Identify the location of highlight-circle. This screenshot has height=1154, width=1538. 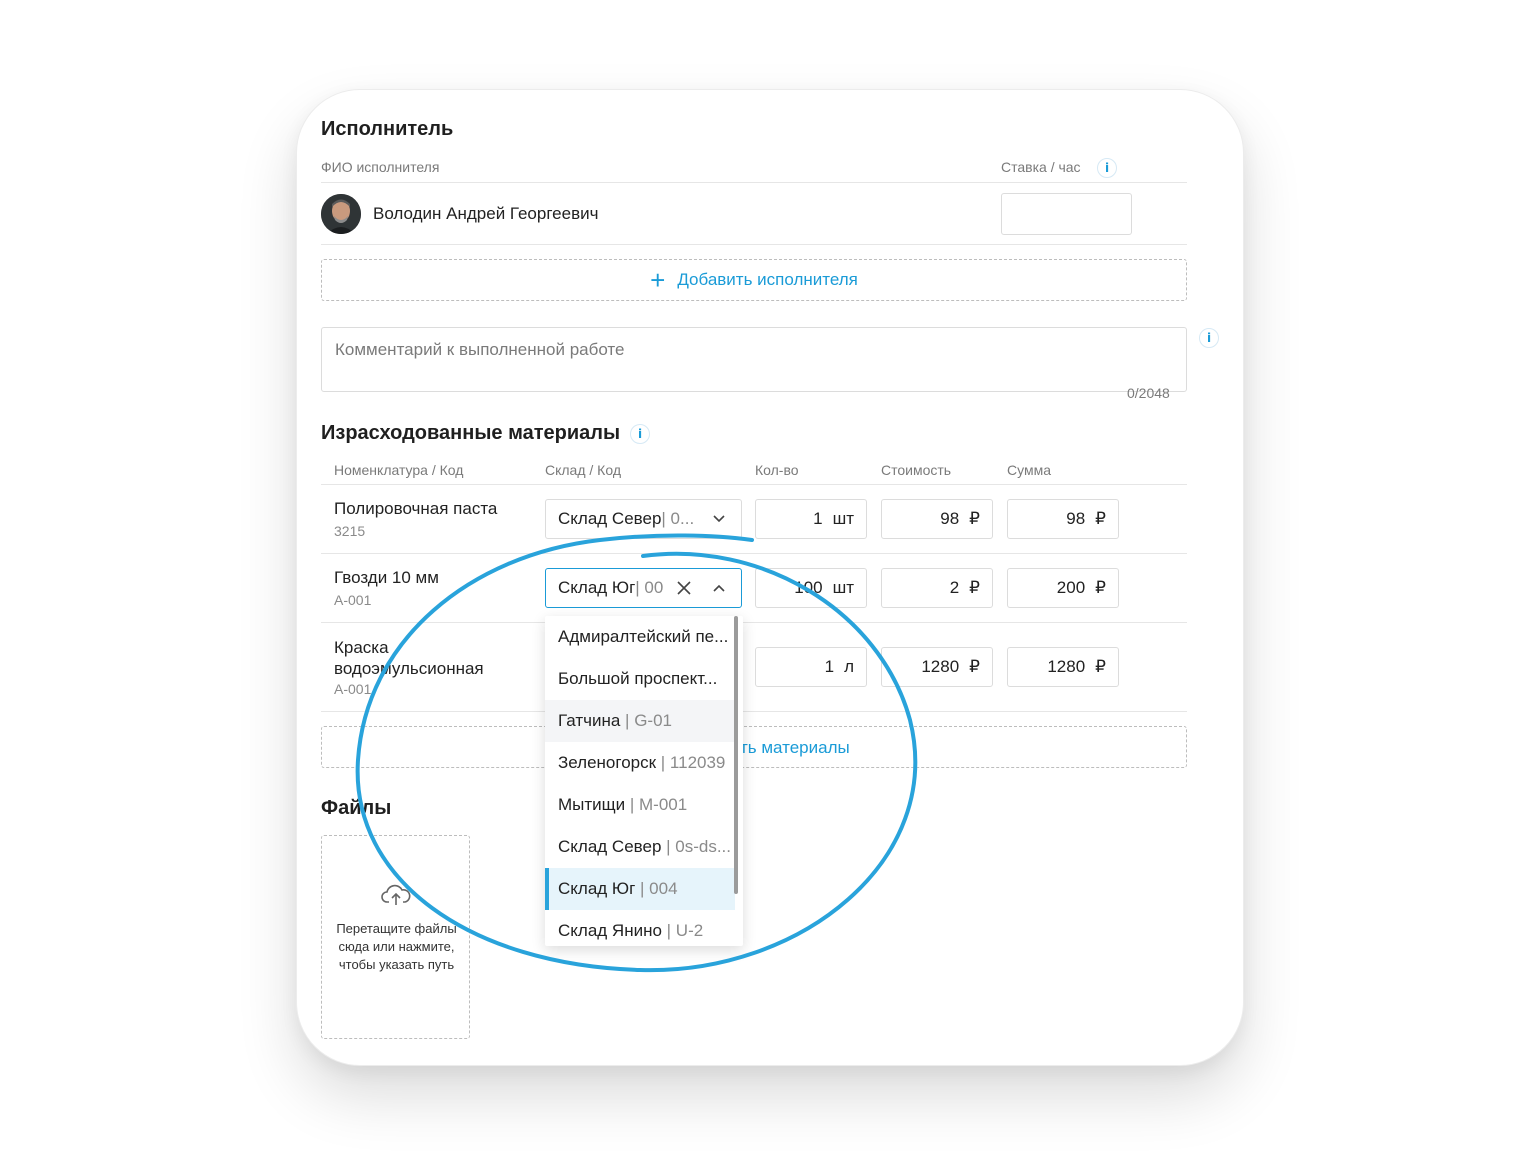
(636, 753).